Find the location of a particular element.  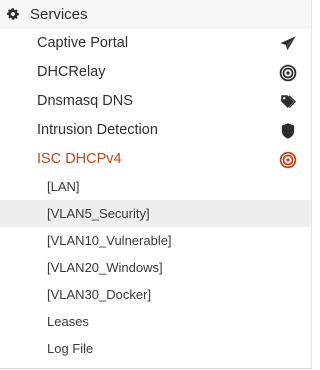

submenu-item-log-file: Log File is located at coordinates (155, 348).